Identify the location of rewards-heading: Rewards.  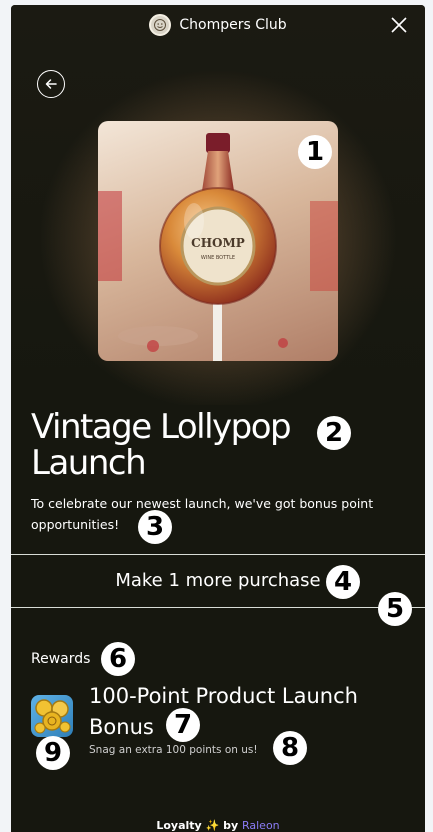
(61, 659).